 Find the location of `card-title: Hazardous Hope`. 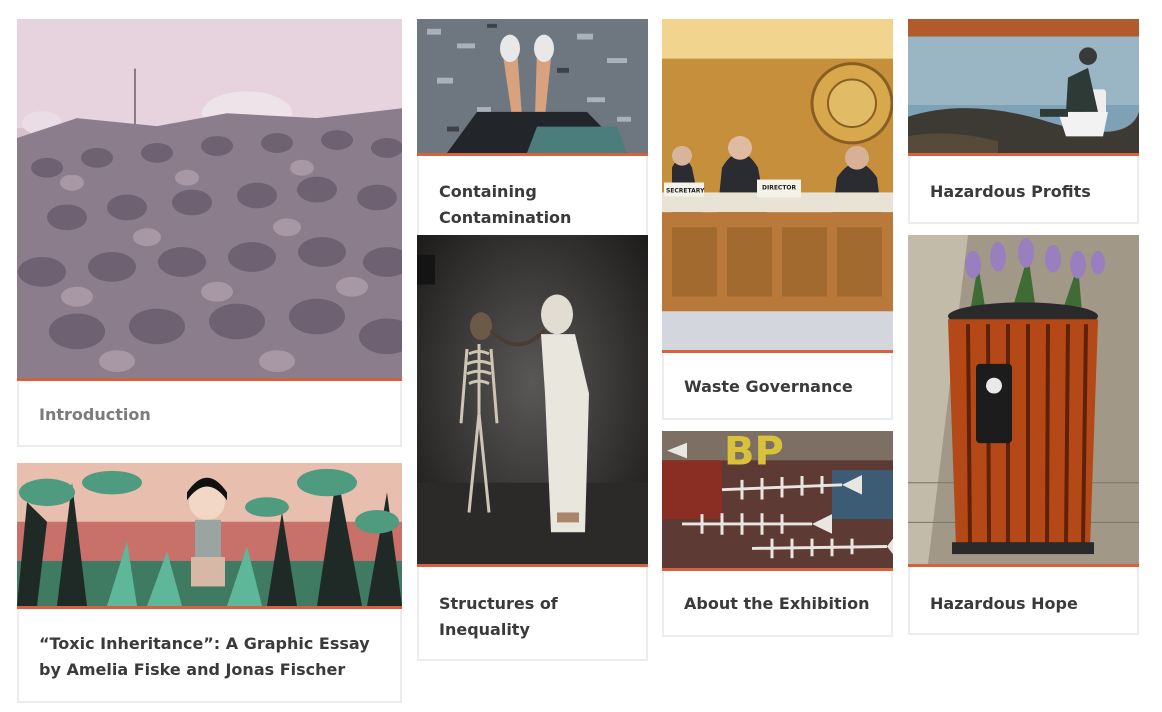

card-title: Hazardous Hope is located at coordinates (1025, 604).